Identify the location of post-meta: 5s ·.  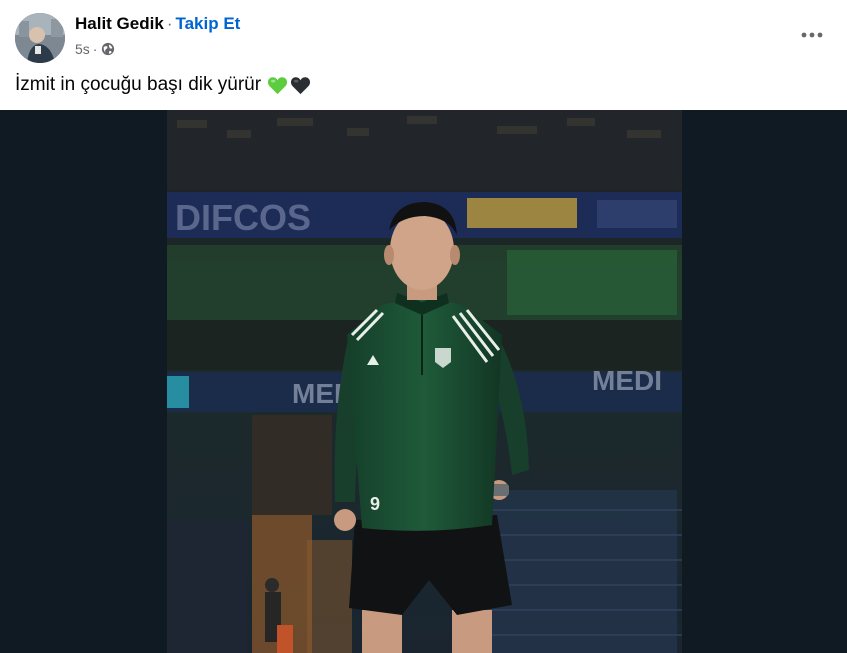
(95, 49).